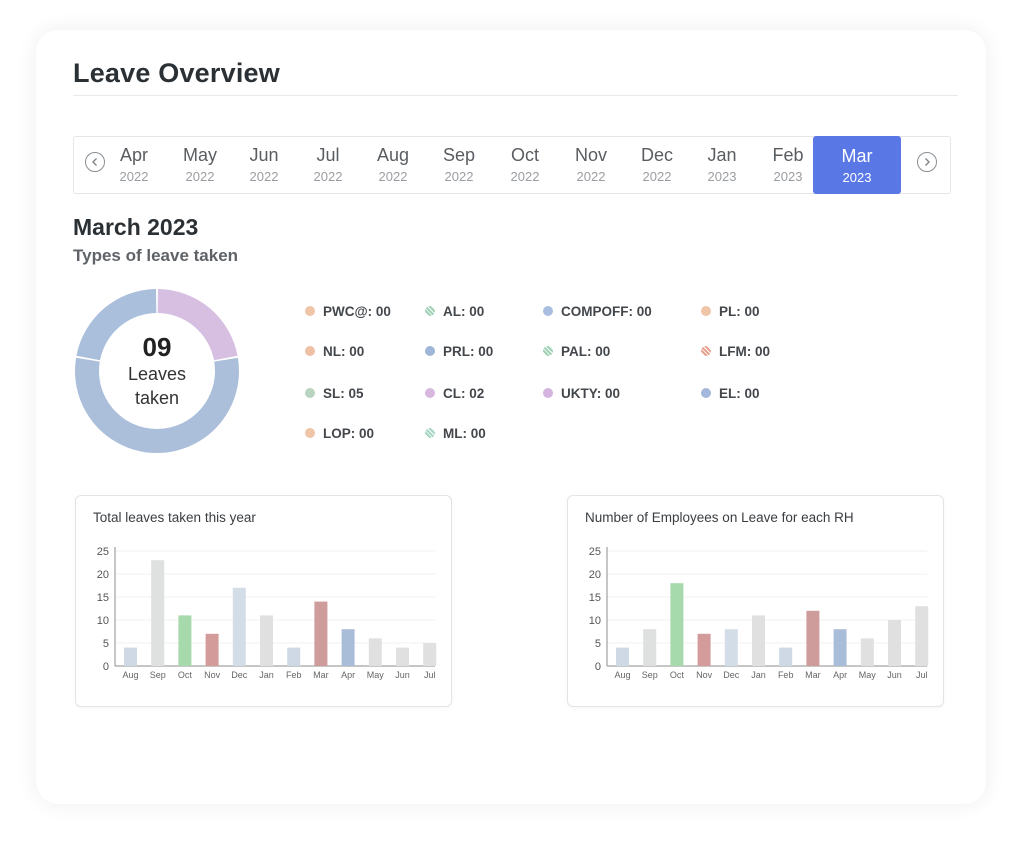 The image size is (1024, 851). I want to click on legend-label: COMPOFF: 00, so click(606, 311).